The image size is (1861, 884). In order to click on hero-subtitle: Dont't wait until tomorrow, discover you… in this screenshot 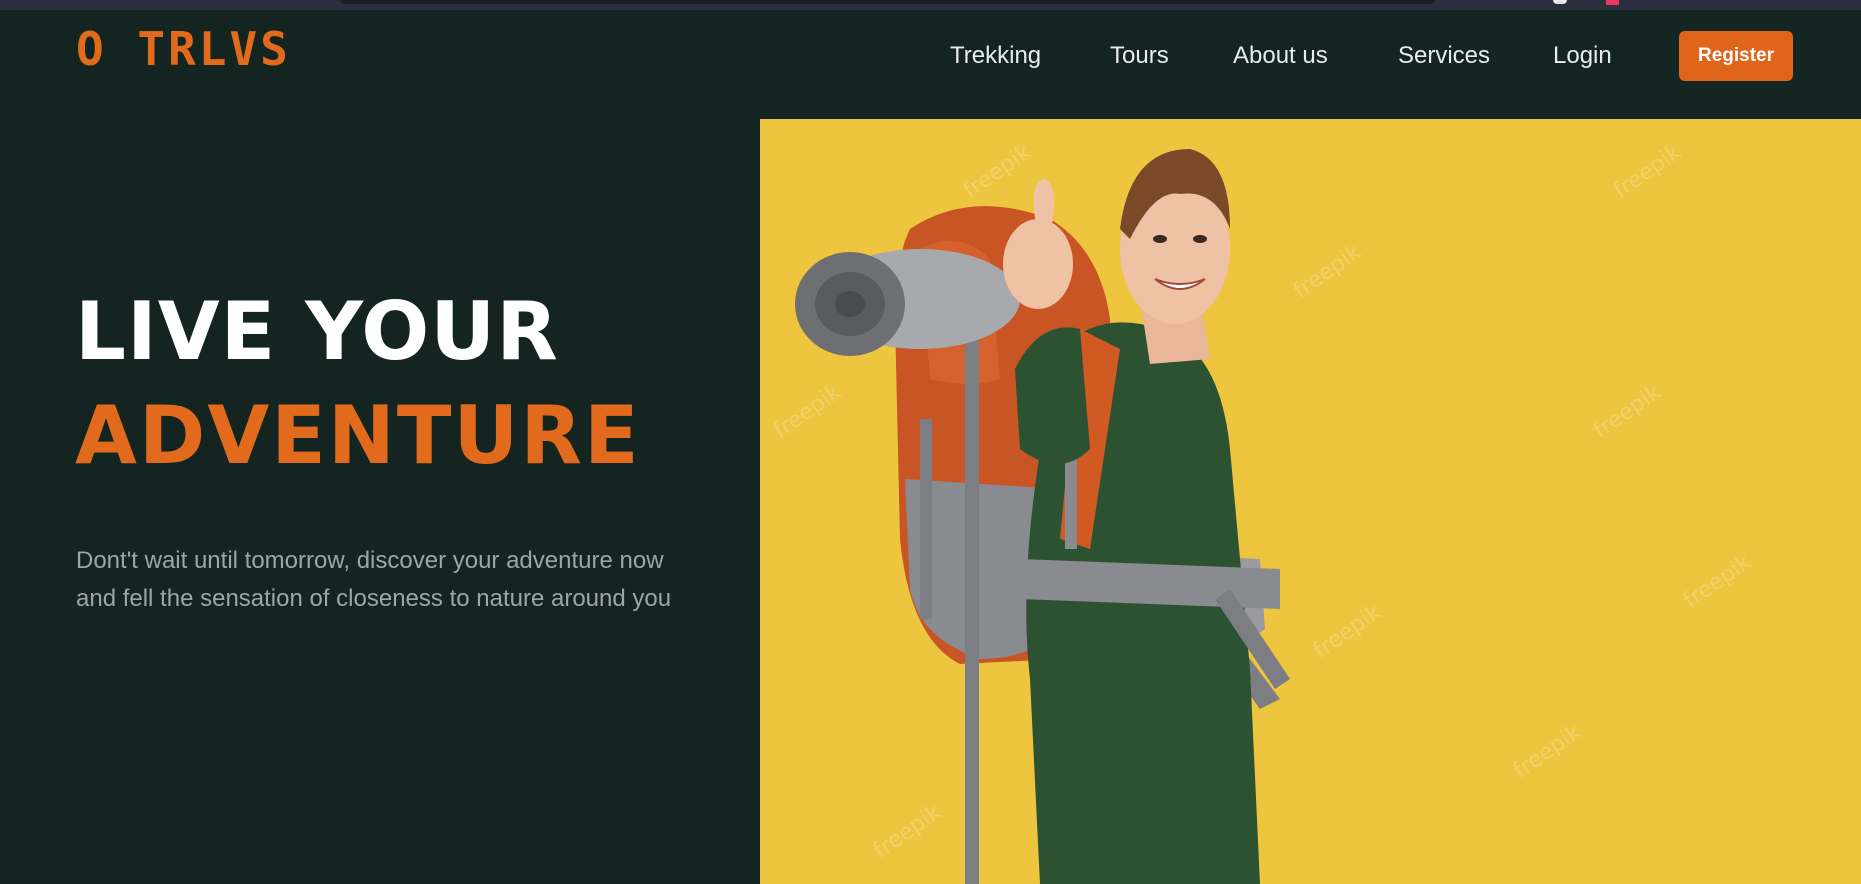, I will do `click(374, 579)`.